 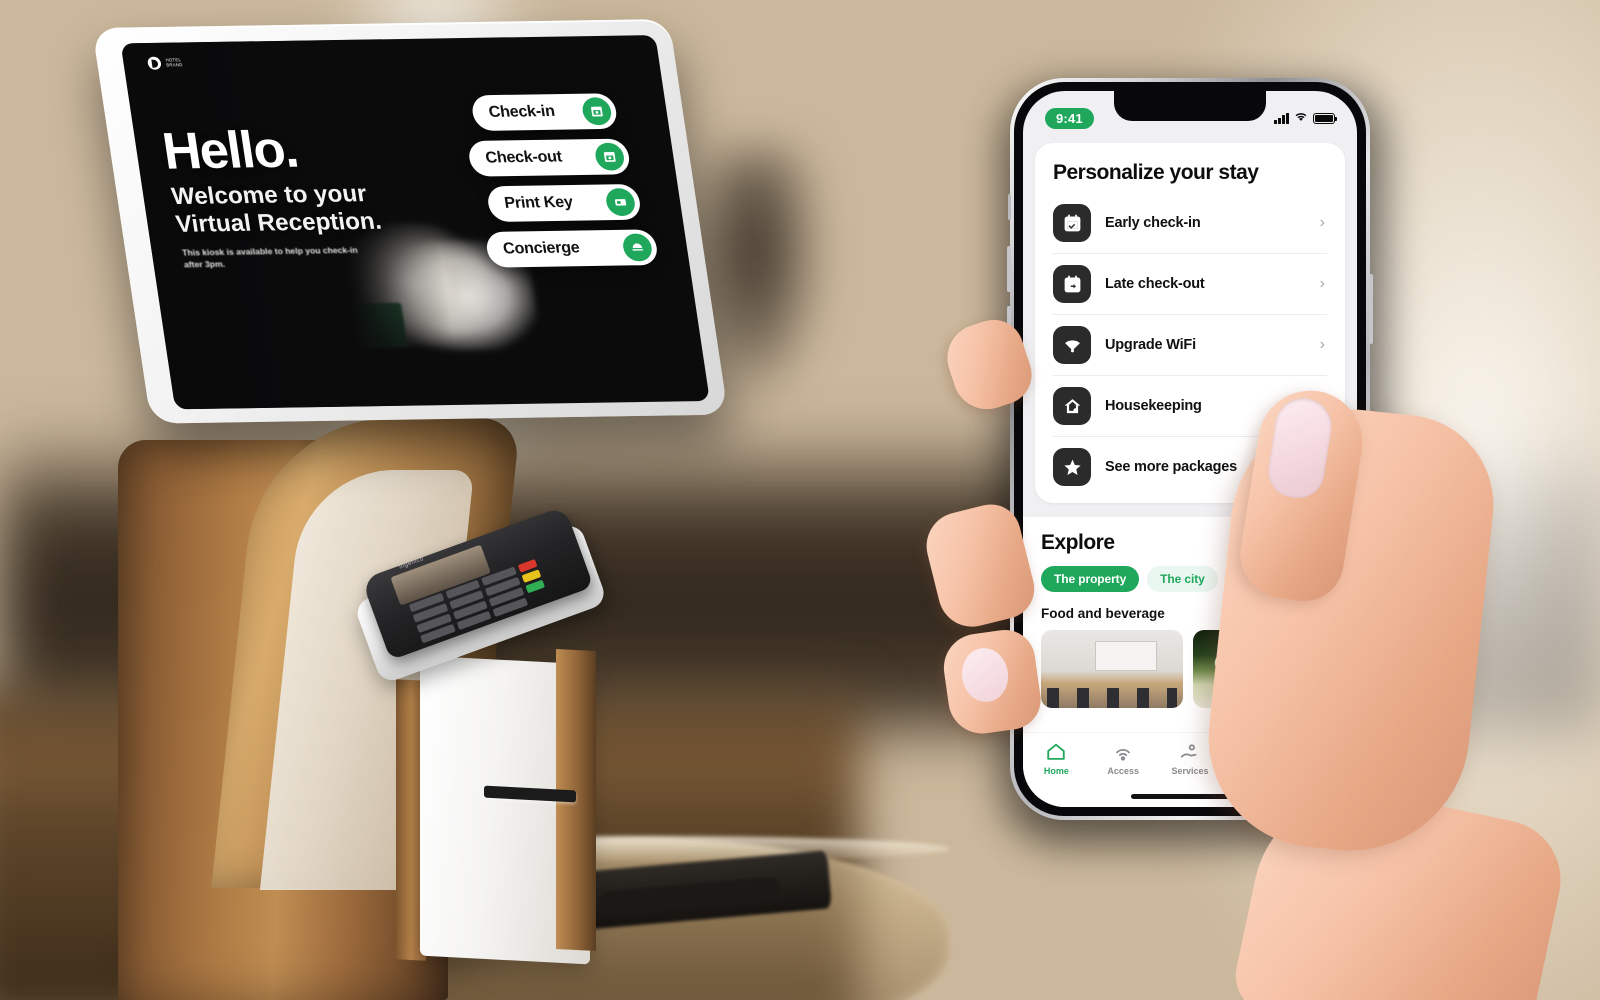 What do you see at coordinates (1323, 752) in the screenshot?
I see `info-icon` at bounding box center [1323, 752].